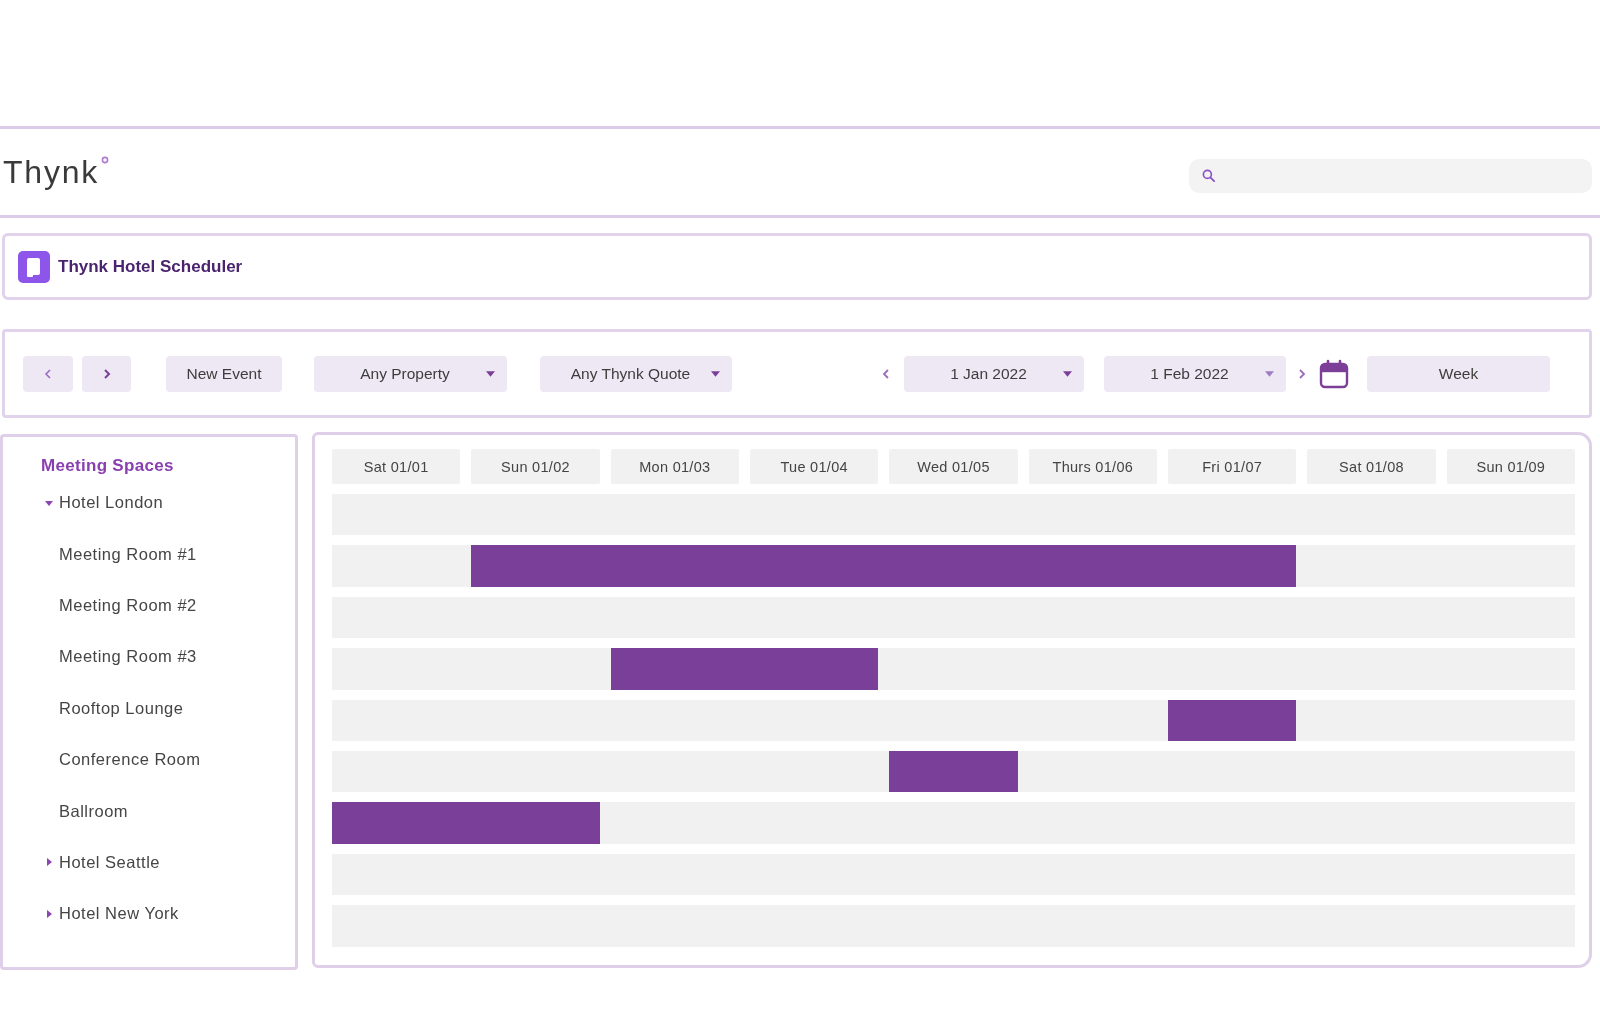 The height and width of the screenshot is (1032, 1600). I want to click on logo: Thynk, so click(51, 172).